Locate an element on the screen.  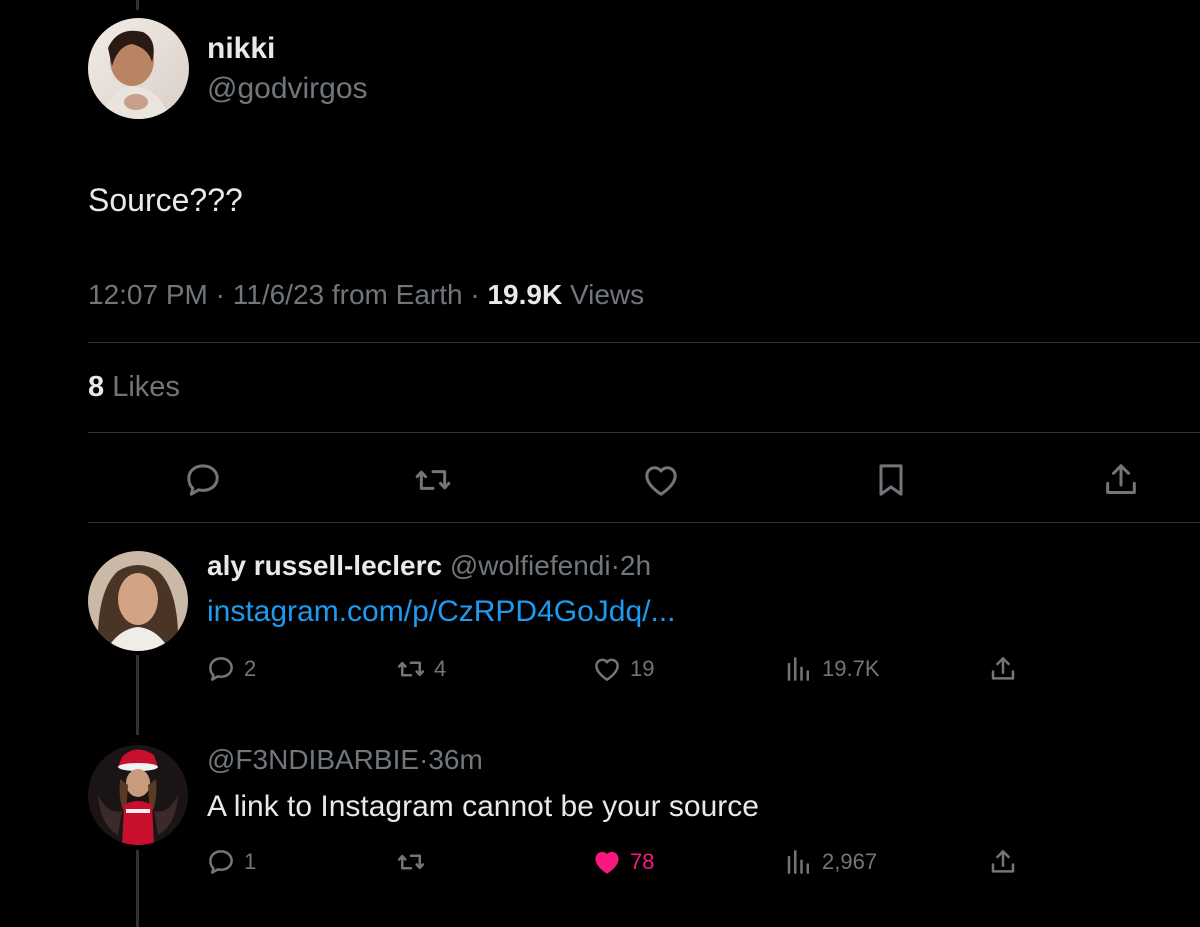
views-count: 19.9K is located at coordinates (525, 294).